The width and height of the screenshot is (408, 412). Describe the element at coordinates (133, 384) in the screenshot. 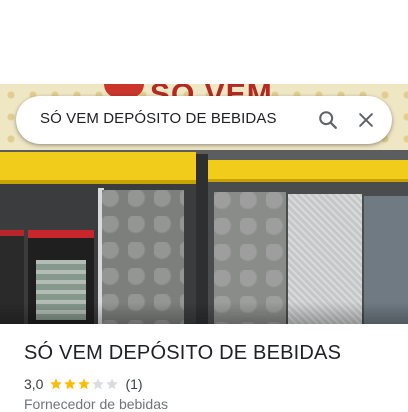

I see `review-count: (1)` at that location.